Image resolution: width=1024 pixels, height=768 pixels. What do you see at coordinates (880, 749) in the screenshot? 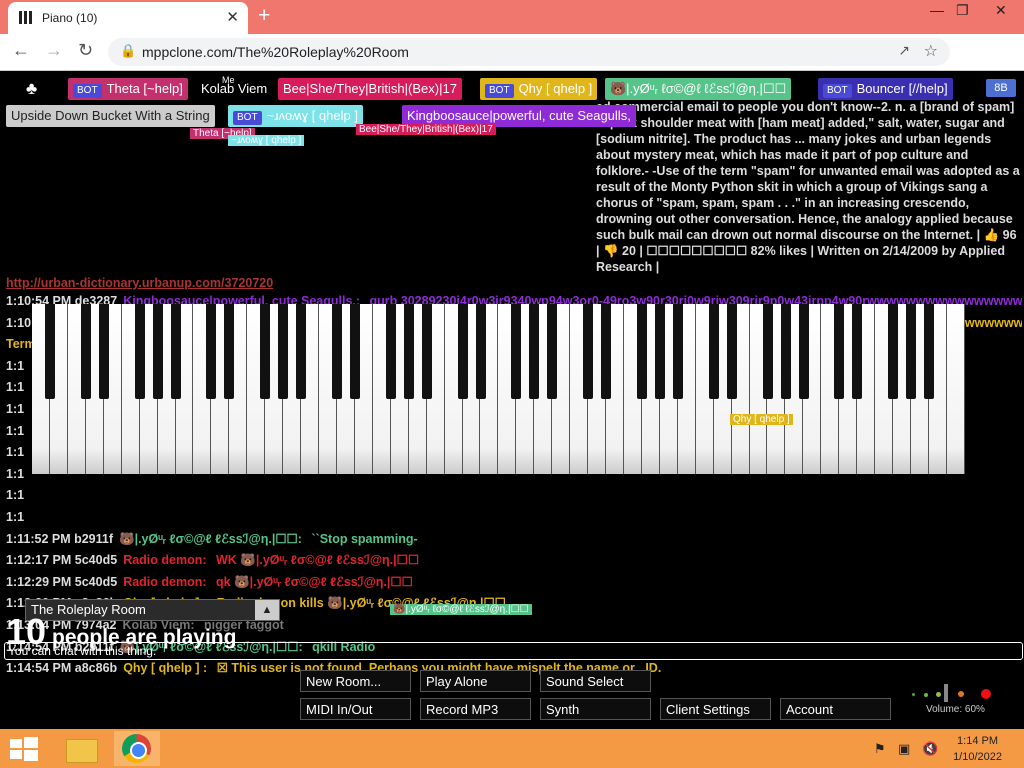
I see `flag-icon: ⚑` at bounding box center [880, 749].